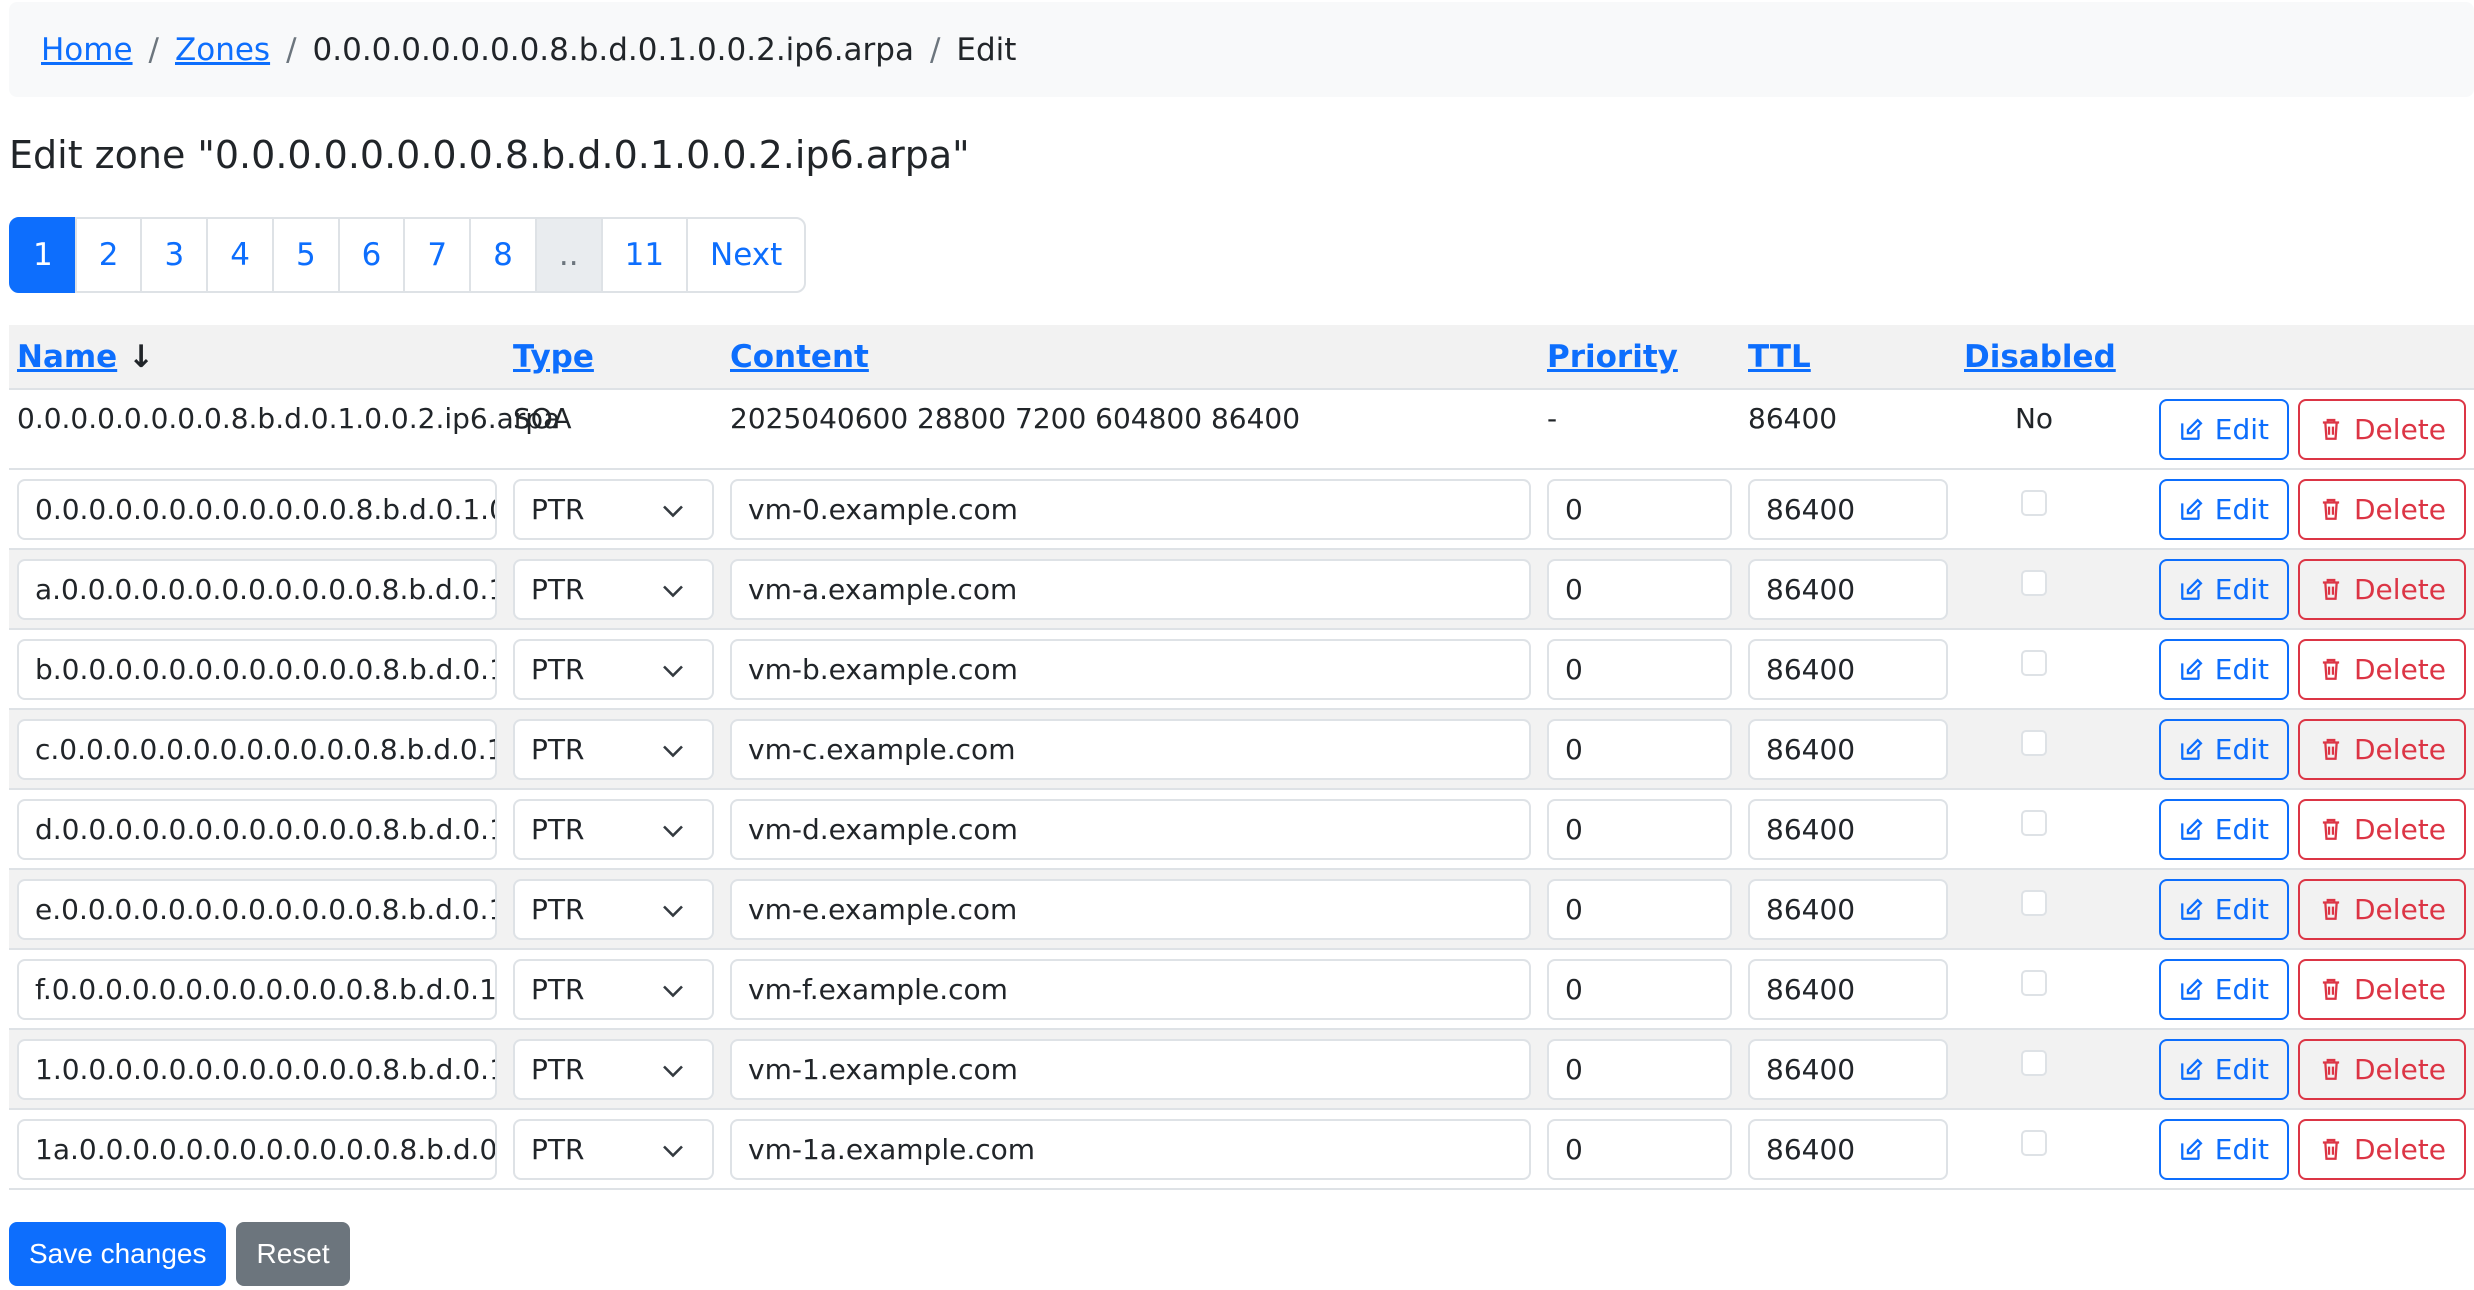 The height and width of the screenshot is (1290, 2474). I want to click on content-input: vm-d.example.com, so click(1130, 829).